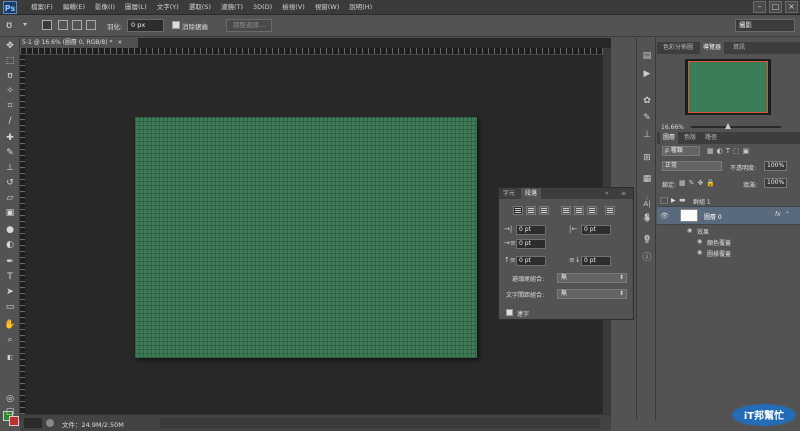  What do you see at coordinates (592, 210) in the screenshot?
I see `justify-last-right-button` at bounding box center [592, 210].